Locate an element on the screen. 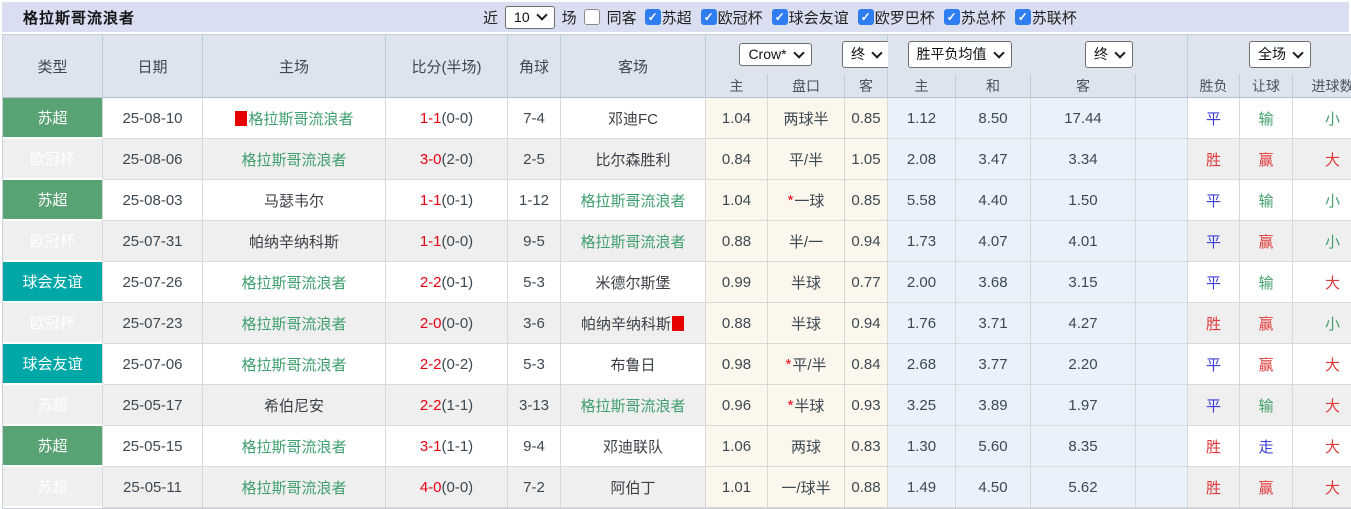 The width and height of the screenshot is (1351, 509). final-odds-select-left: 终 is located at coordinates (866, 54).